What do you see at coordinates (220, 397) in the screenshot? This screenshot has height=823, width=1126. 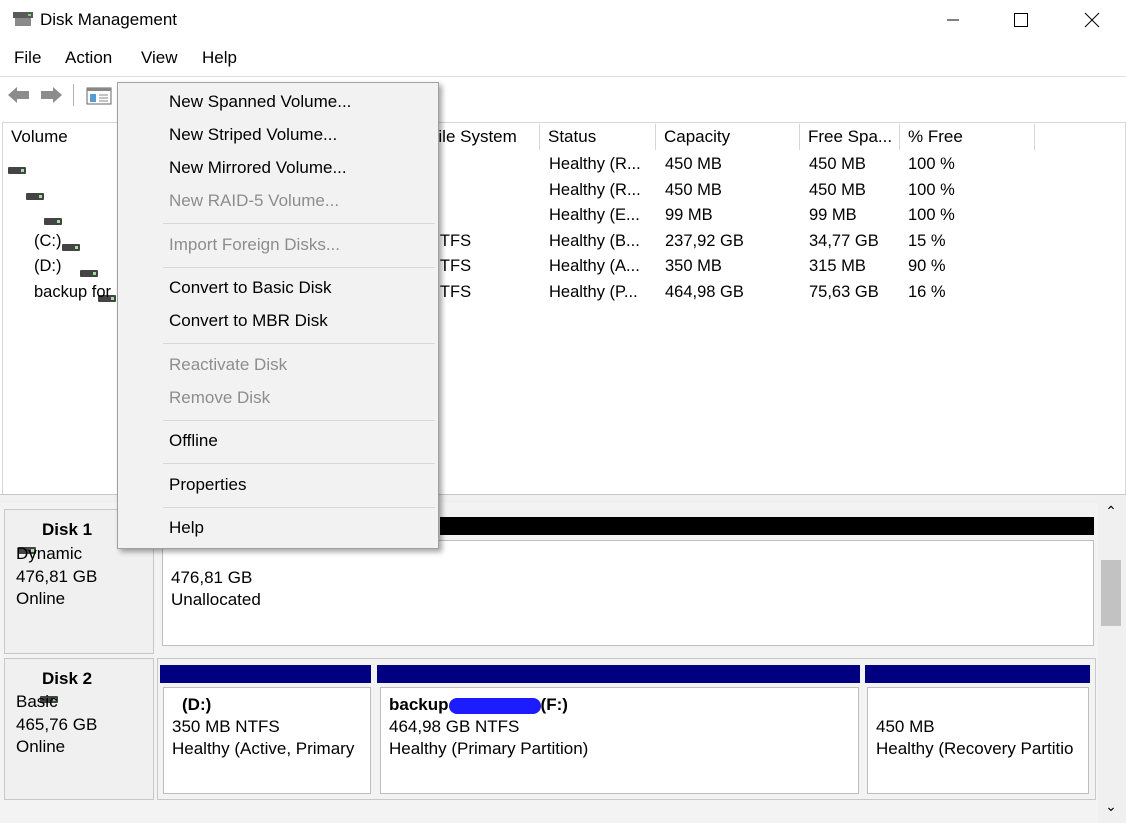 I see `menu-item-remove-disk: Remove Disk` at bounding box center [220, 397].